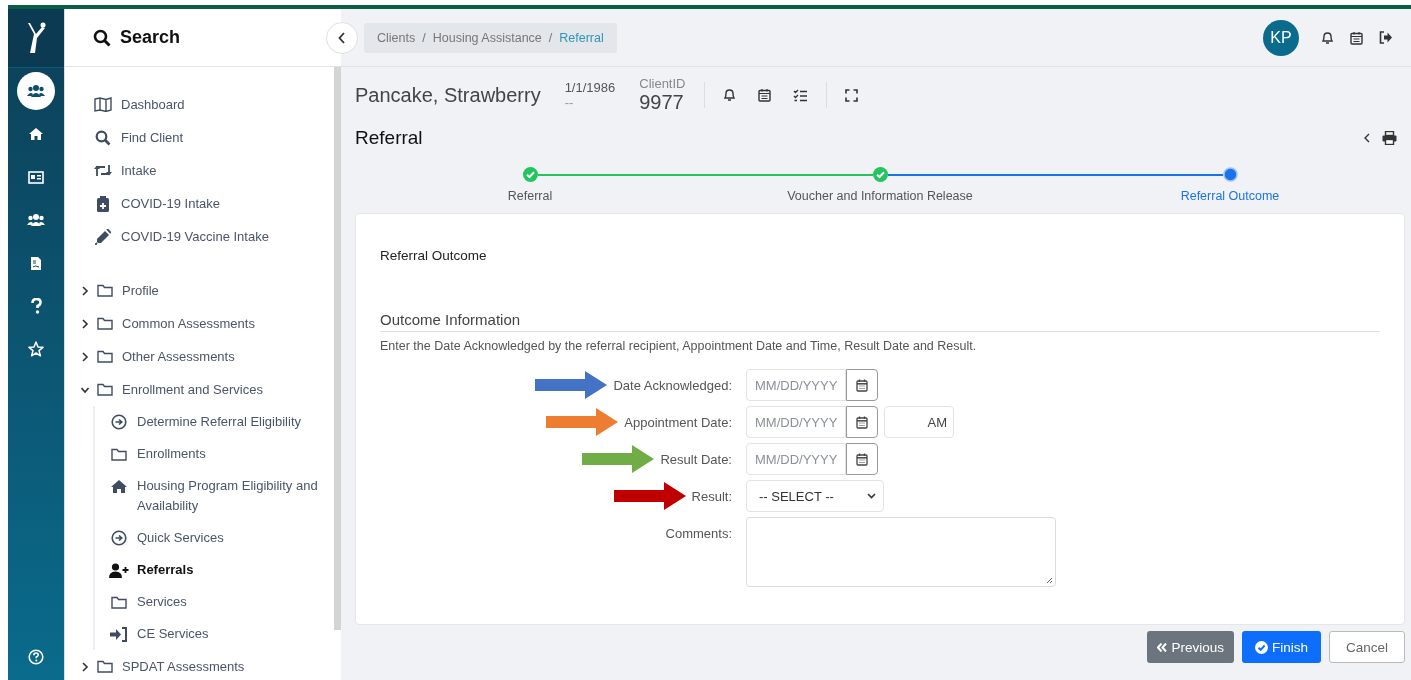 The height and width of the screenshot is (680, 1411). I want to click on page-title: Referral, so click(389, 138).